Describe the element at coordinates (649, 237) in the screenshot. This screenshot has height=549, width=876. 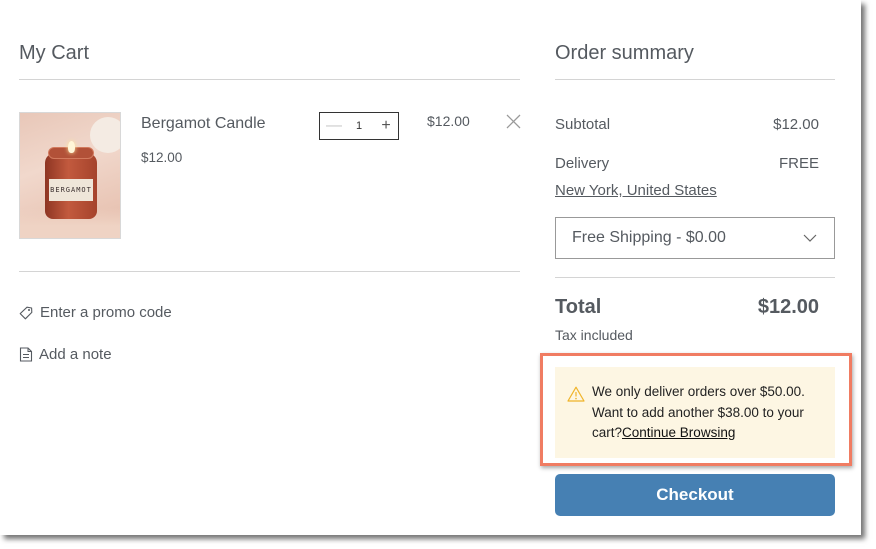
I see `shipping-method-value: Free Shipping - $0.00` at that location.